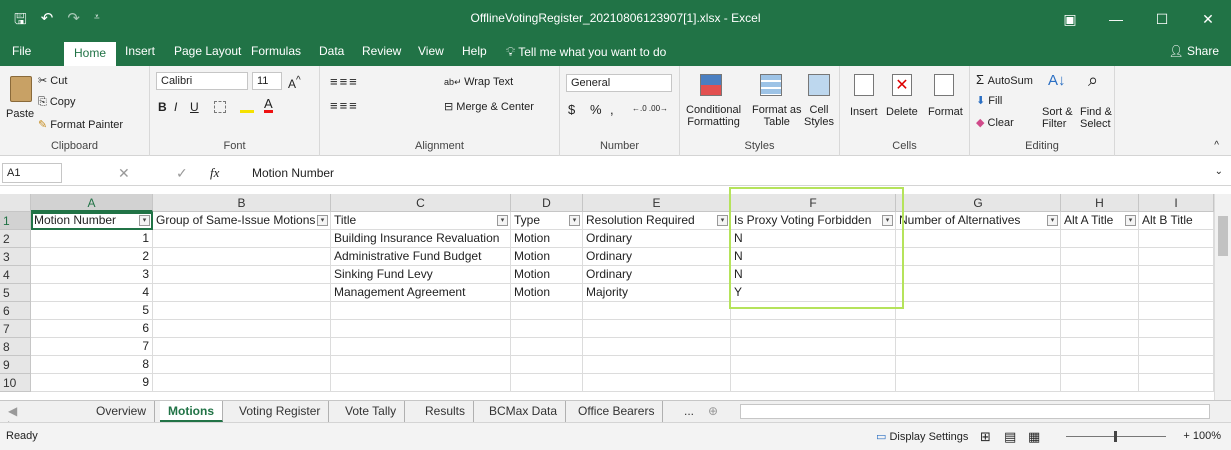  What do you see at coordinates (777, 116) in the screenshot?
I see `format-as-table-button: Format as Table` at bounding box center [777, 116].